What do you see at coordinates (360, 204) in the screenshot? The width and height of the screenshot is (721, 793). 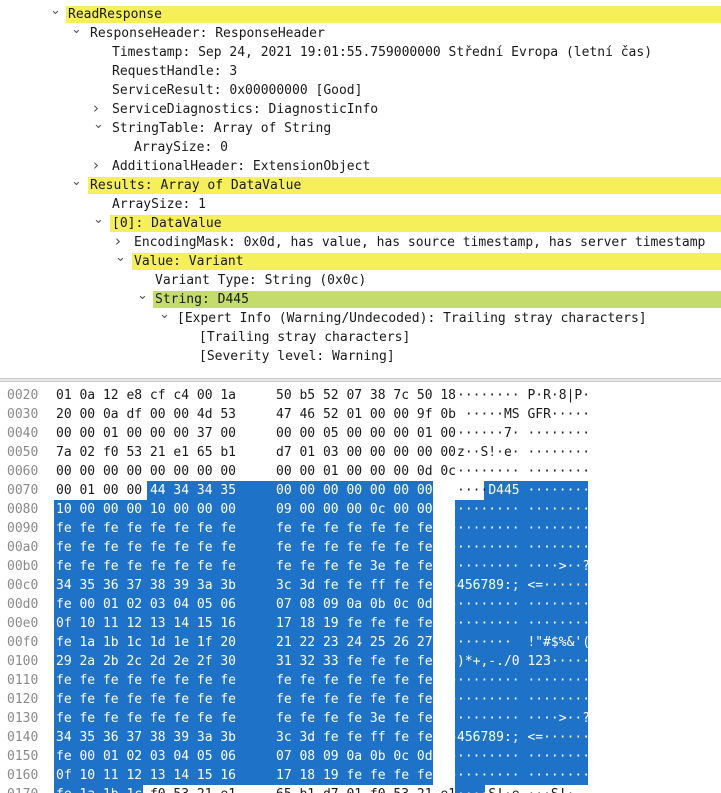 I see `tree-row: ArraySize: 1` at bounding box center [360, 204].